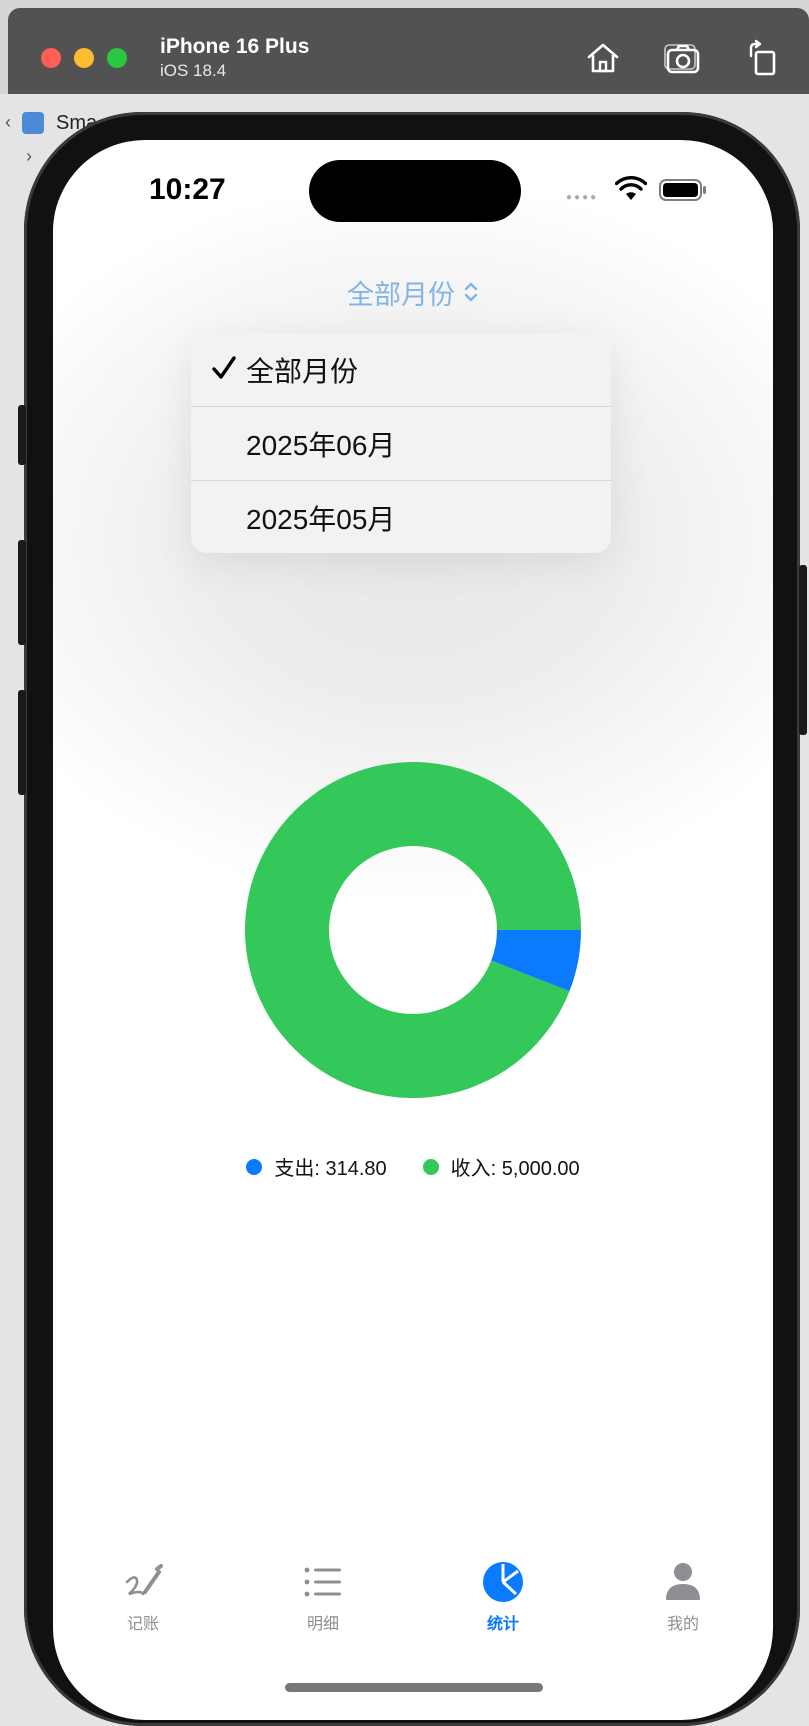 This screenshot has height=1726, width=809. I want to click on screenshot-icon, so click(683, 58).